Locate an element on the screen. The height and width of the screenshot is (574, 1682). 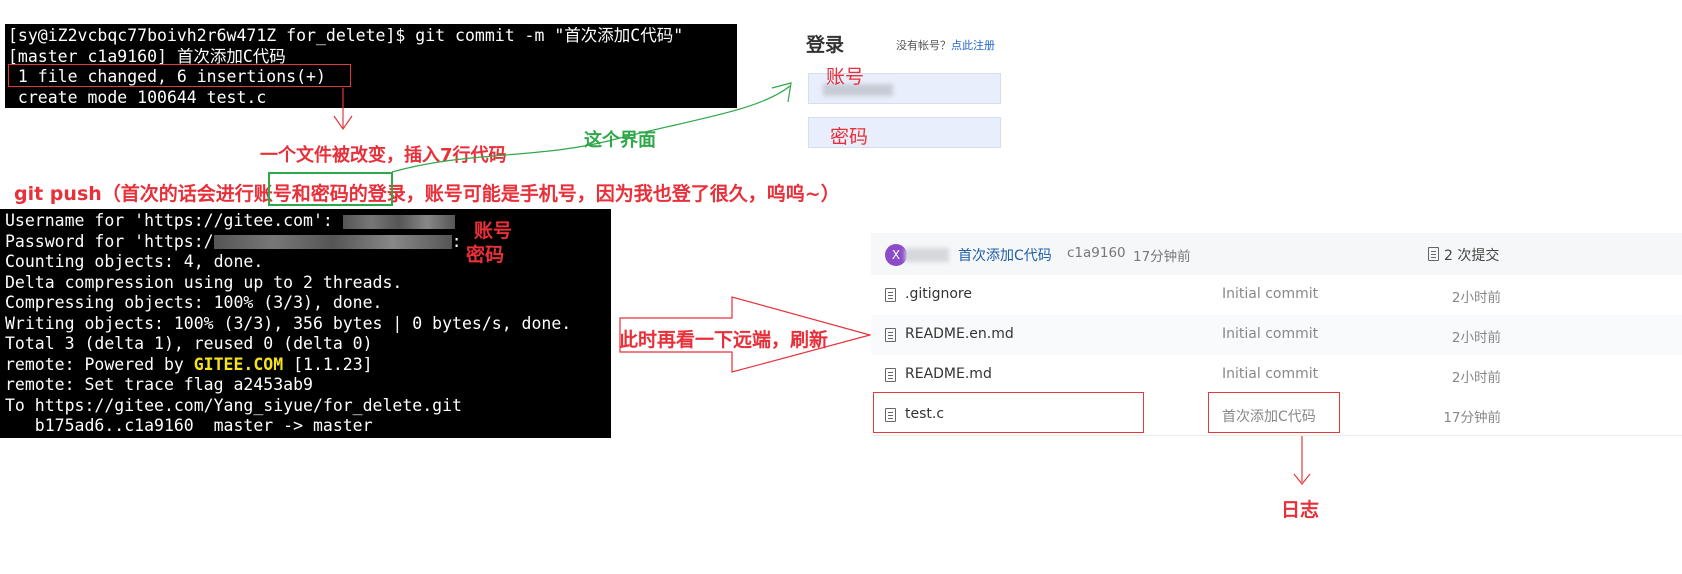
latest-commit-time: 17分钟前 is located at coordinates (1162, 257).